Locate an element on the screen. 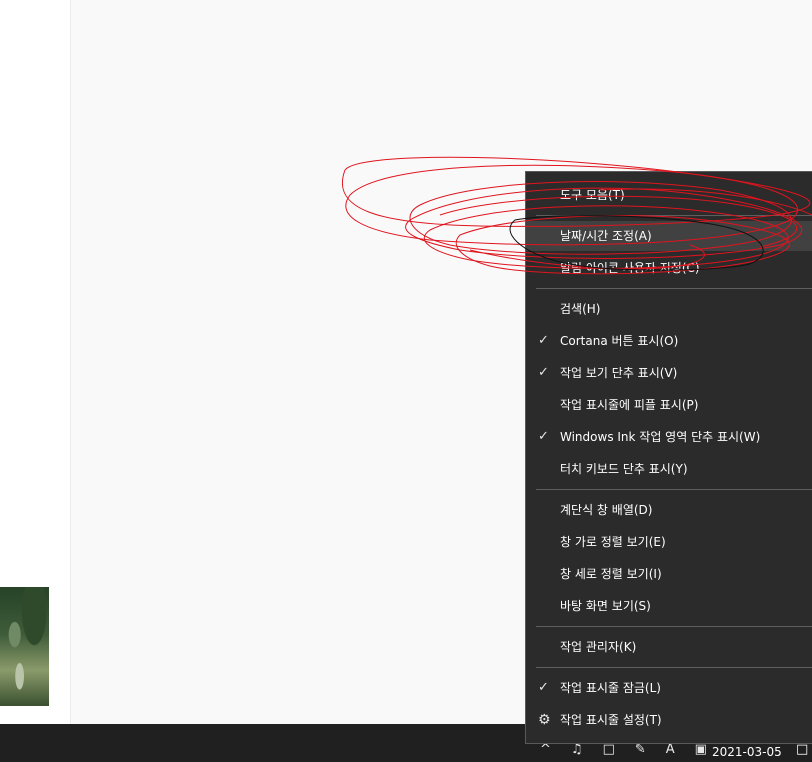  menu-item-label: 작업 관리자(K) is located at coordinates (598, 647).